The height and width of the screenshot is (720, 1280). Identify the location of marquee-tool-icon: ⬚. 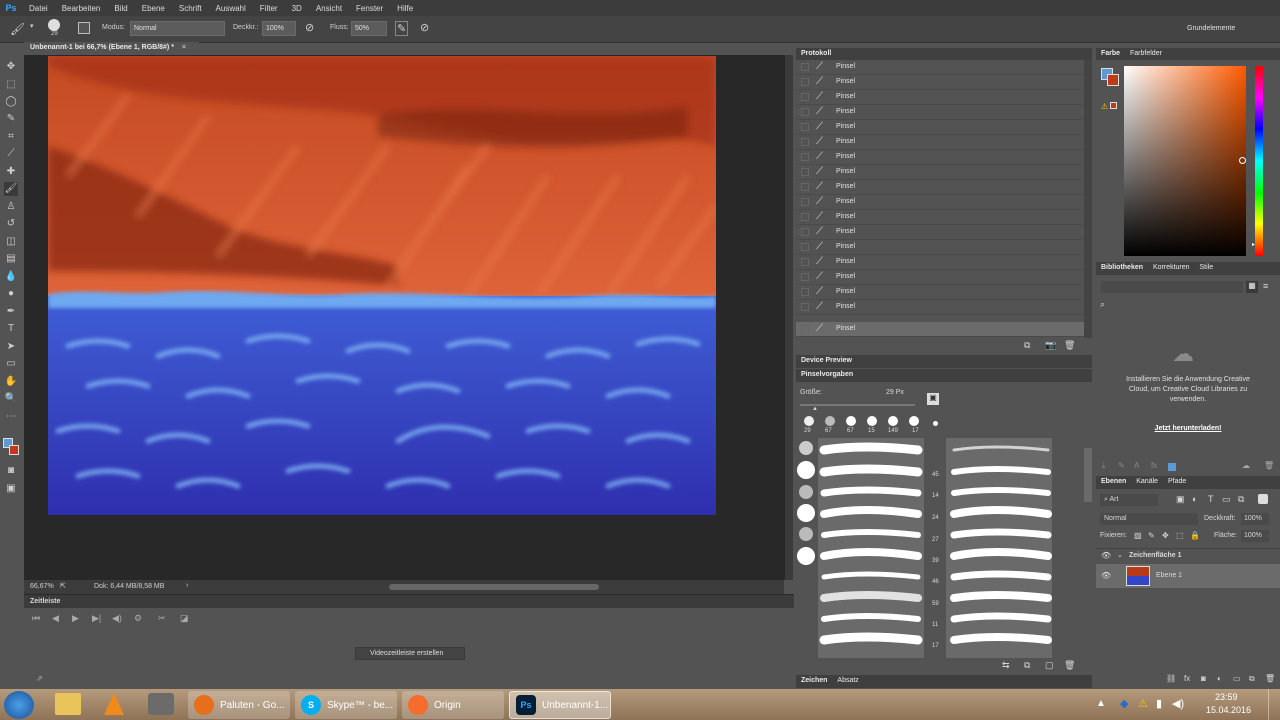
(11, 85).